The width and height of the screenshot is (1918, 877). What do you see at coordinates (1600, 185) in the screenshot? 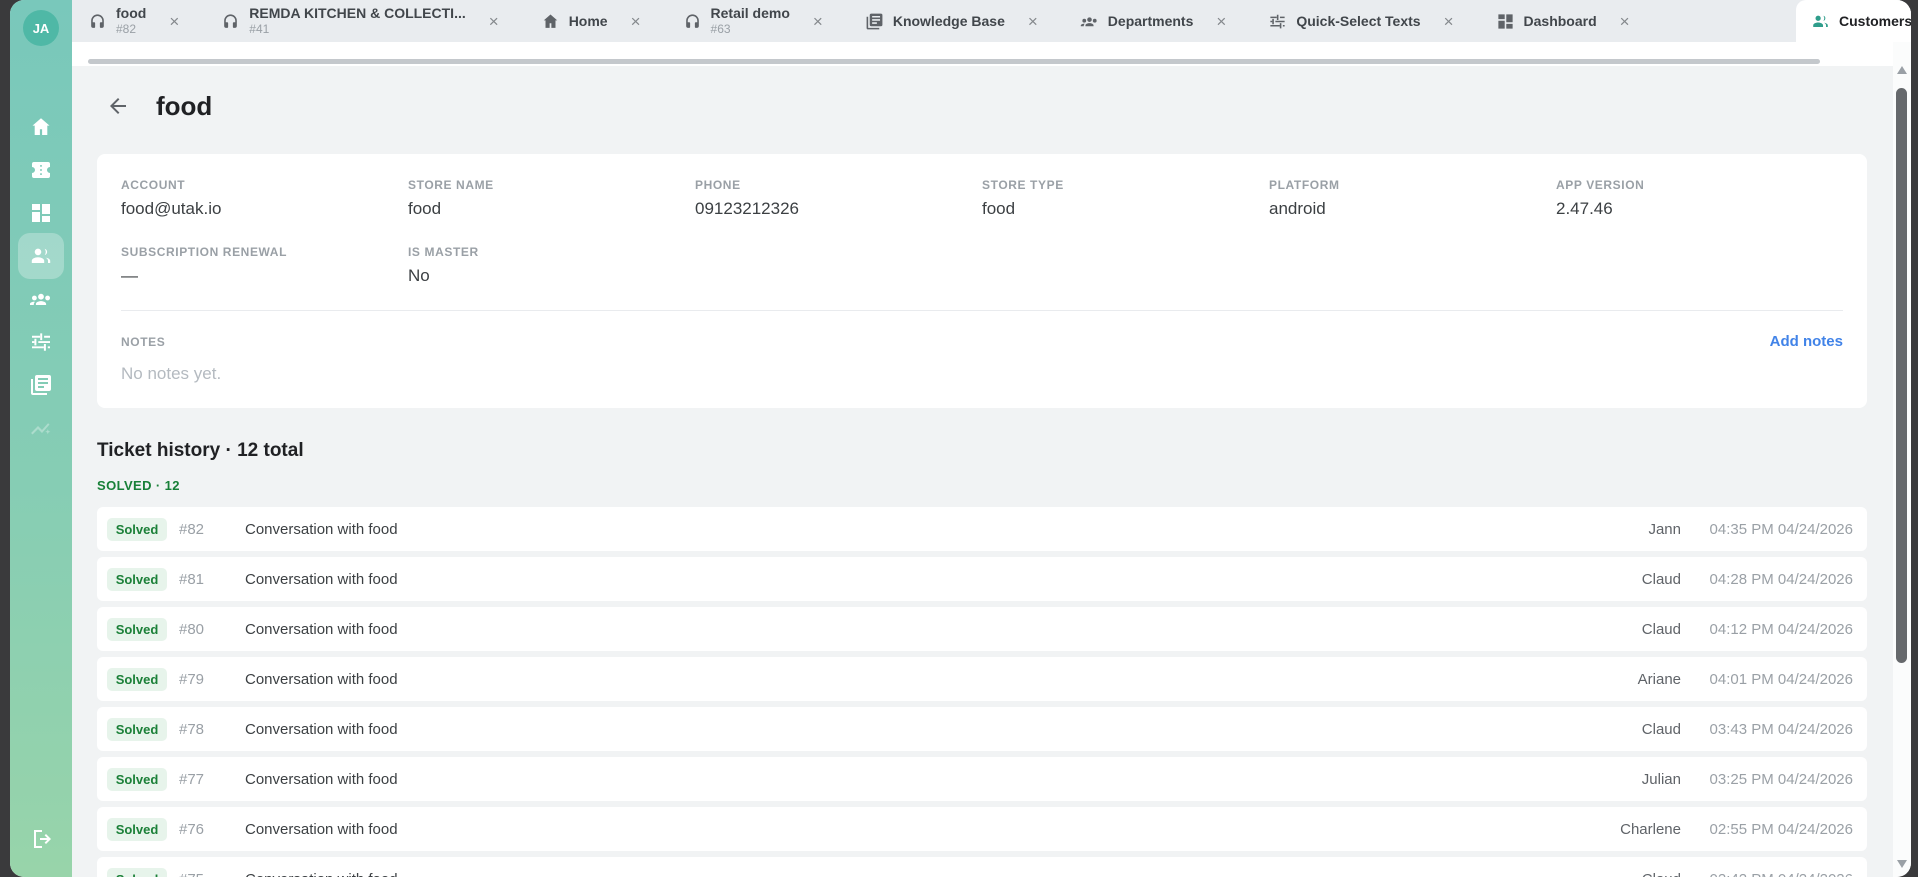
I see `field-label: APP VERSION` at bounding box center [1600, 185].